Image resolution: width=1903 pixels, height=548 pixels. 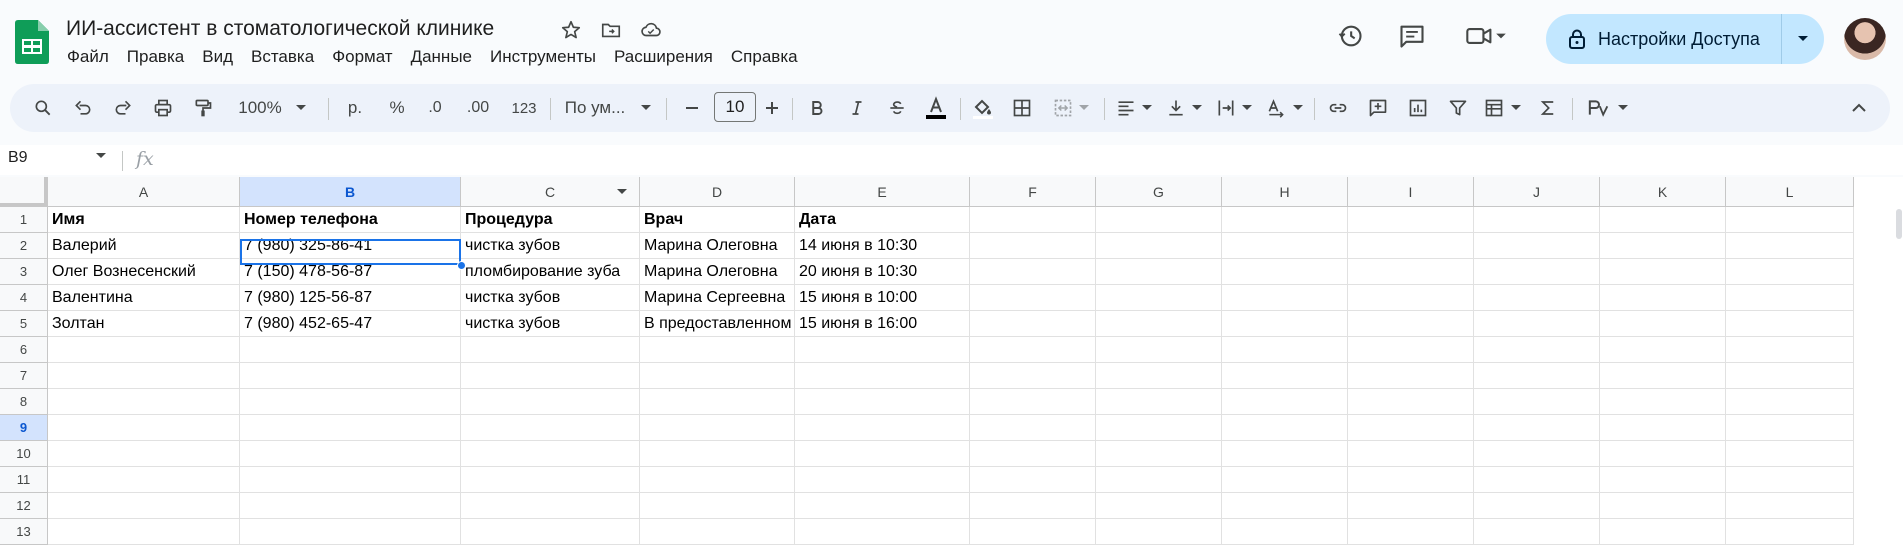 What do you see at coordinates (882, 402) in the screenshot?
I see `cell-e8` at bounding box center [882, 402].